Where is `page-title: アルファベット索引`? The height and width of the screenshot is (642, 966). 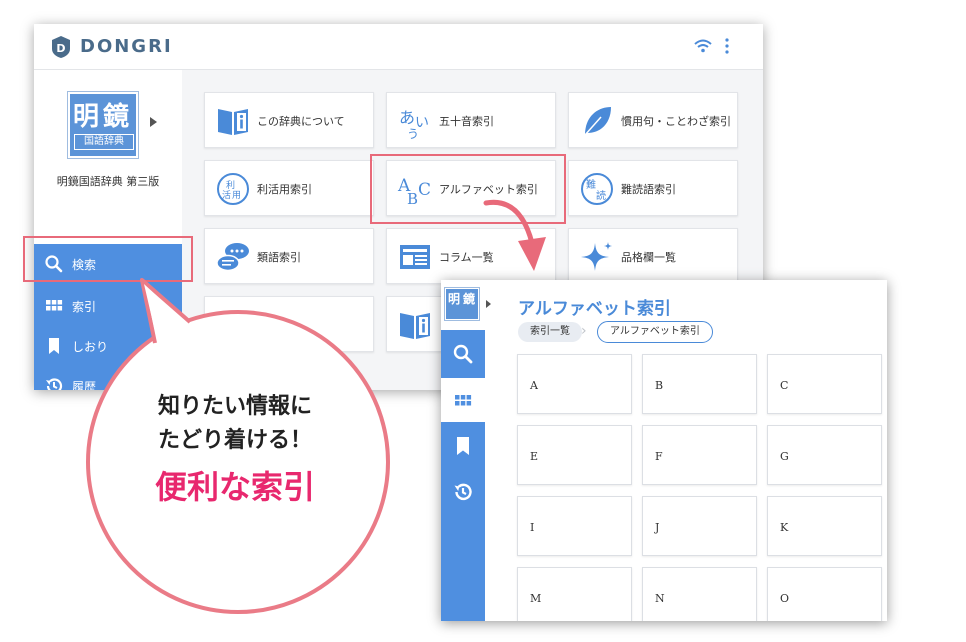
page-title: アルファベット索引 is located at coordinates (594, 309).